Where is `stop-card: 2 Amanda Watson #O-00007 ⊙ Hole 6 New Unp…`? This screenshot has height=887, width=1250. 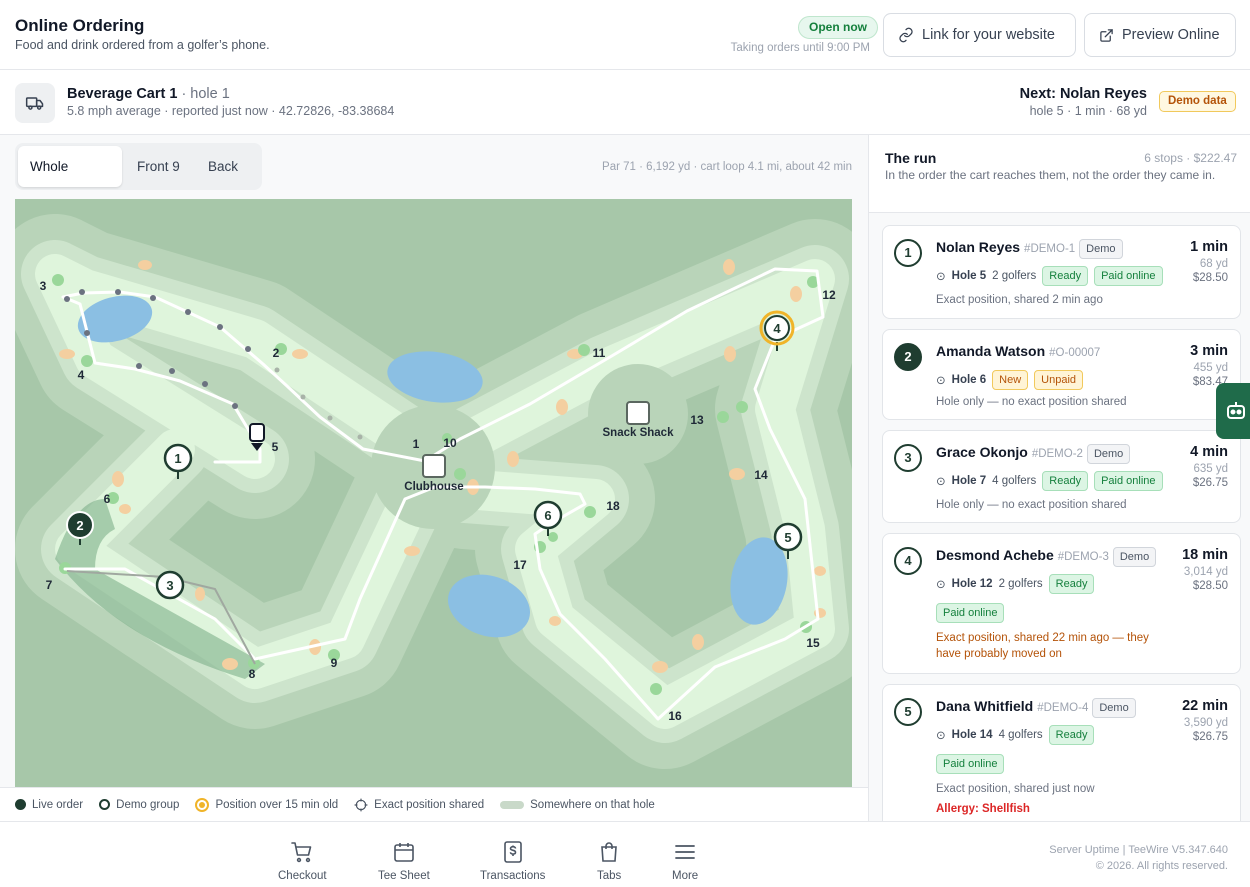 stop-card: 2 Amanda Watson #O-00007 ⊙ Hole 6 New Unp… is located at coordinates (1061, 374).